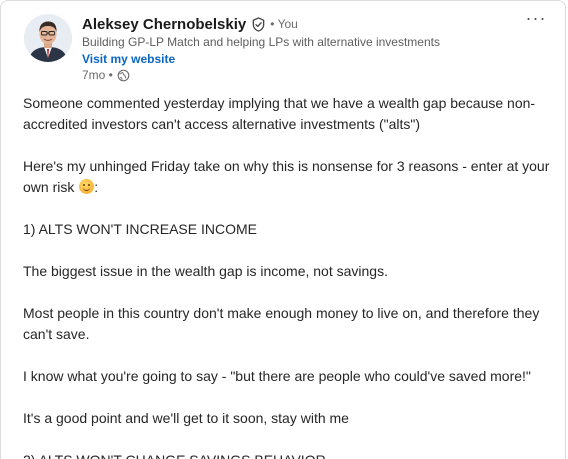 The image size is (568, 459). Describe the element at coordinates (96, 187) in the screenshot. I see `post-text: :` at that location.